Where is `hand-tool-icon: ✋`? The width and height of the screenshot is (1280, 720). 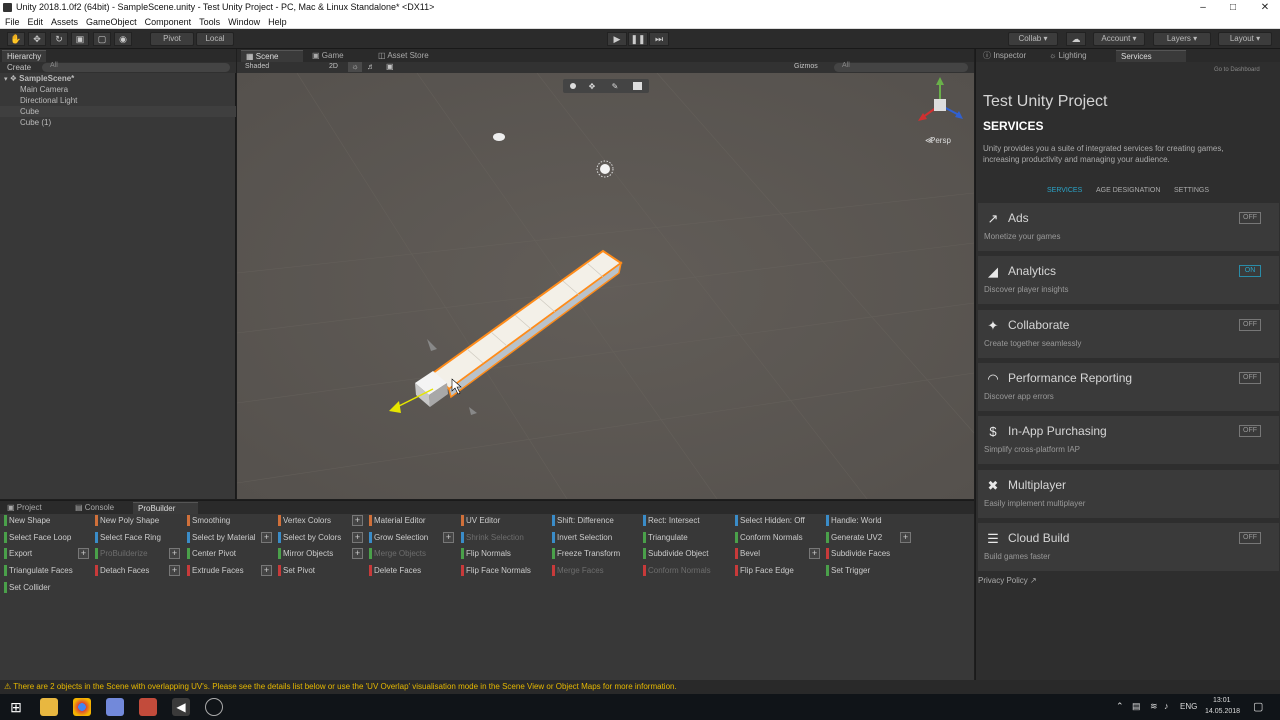
hand-tool-icon: ✋ is located at coordinates (16, 39).